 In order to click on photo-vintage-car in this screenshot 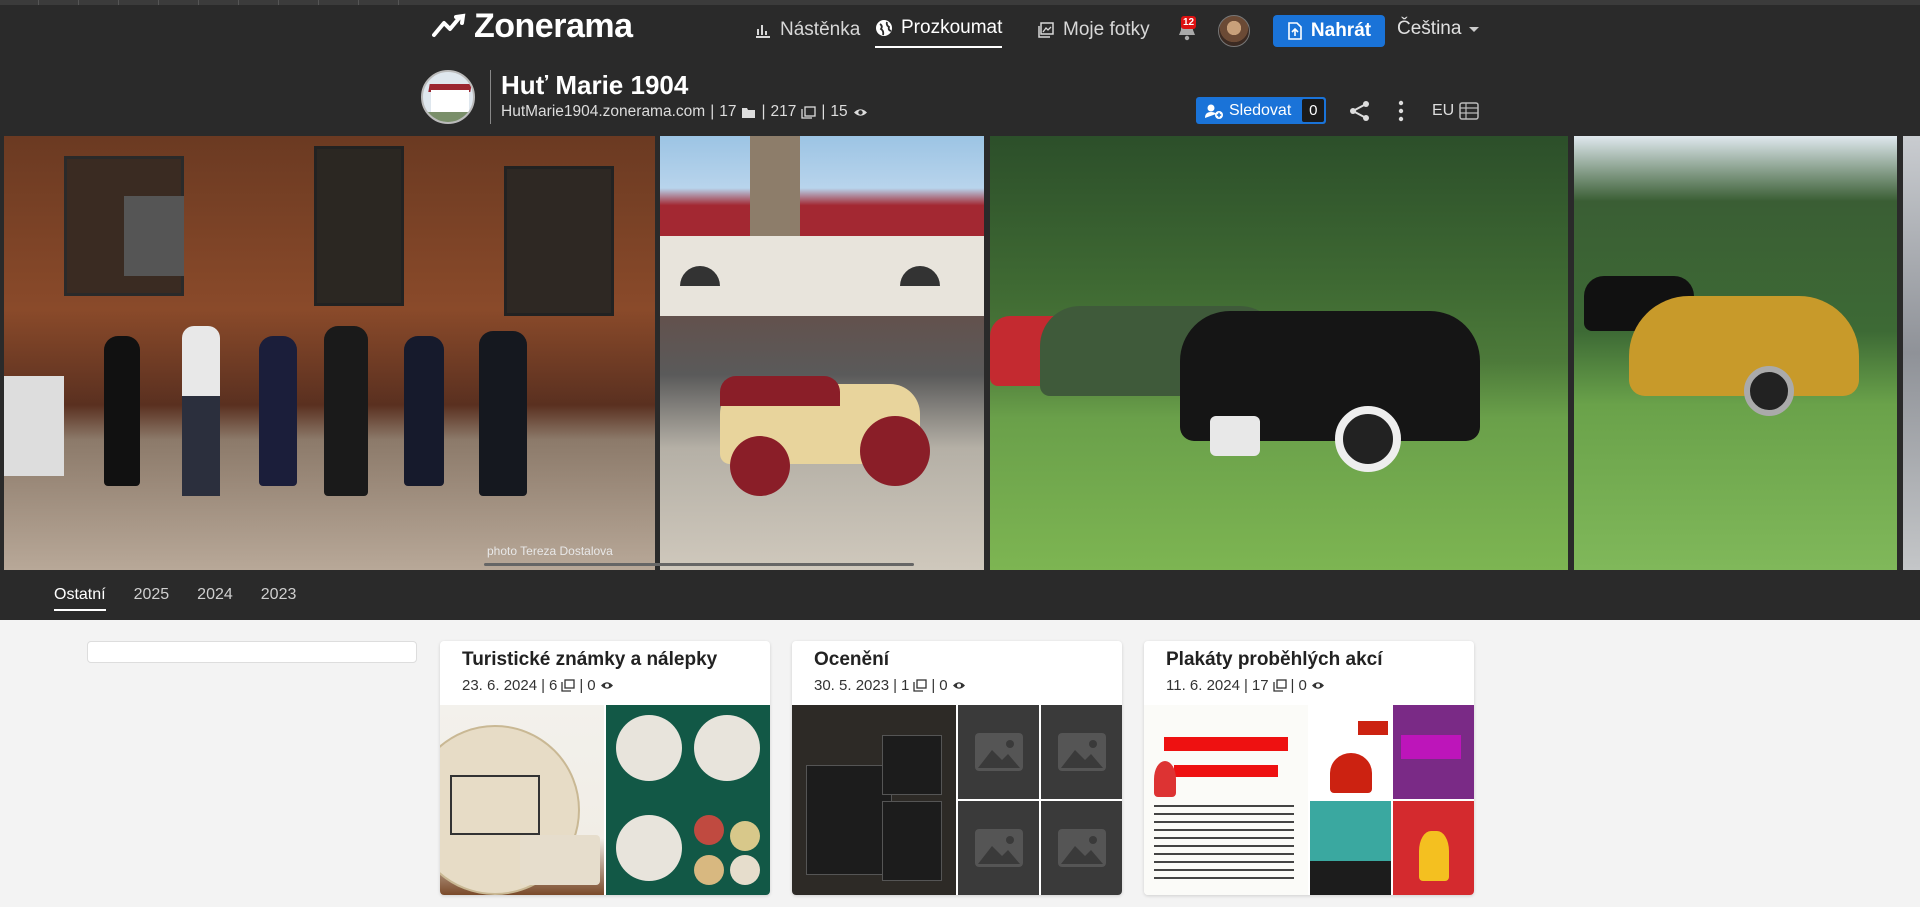, I will do `click(822, 353)`.